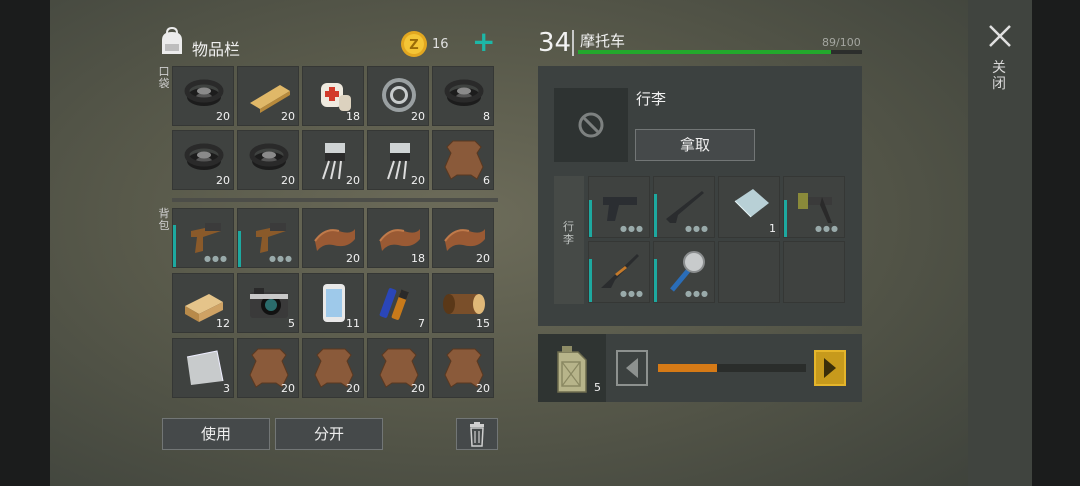 The width and height of the screenshot is (1080, 486). I want to click on trunk-slot: 1, so click(749, 207).